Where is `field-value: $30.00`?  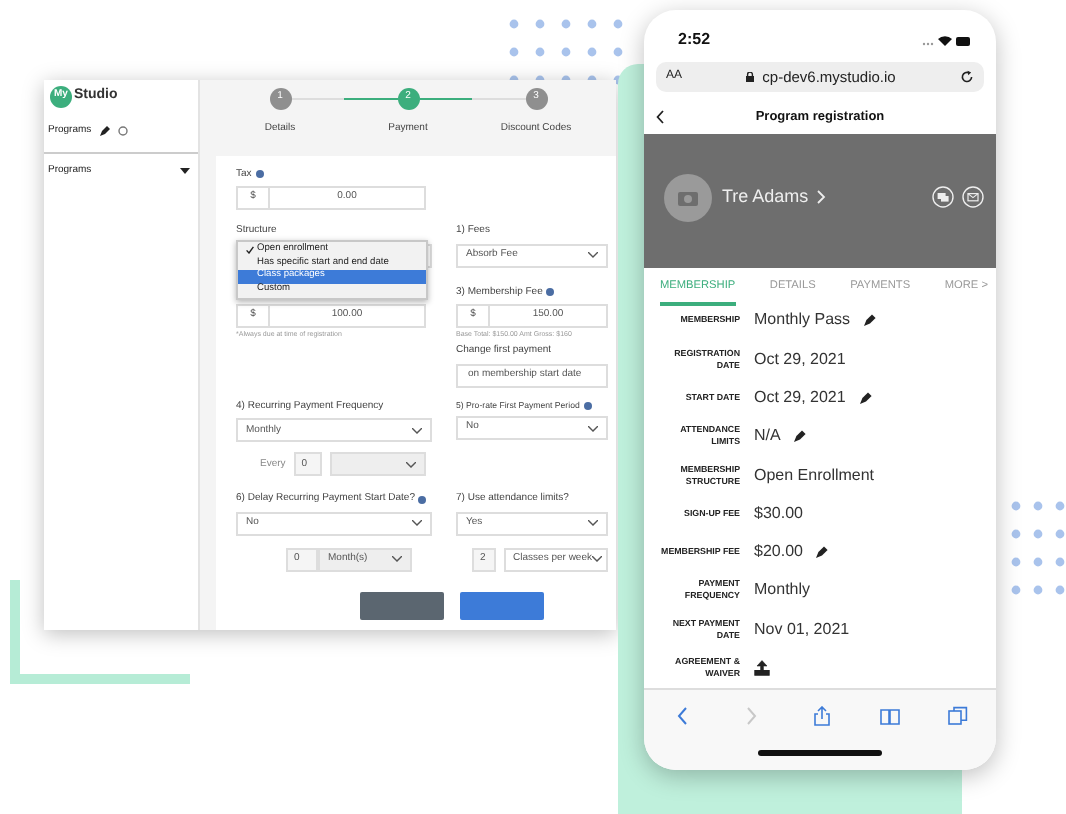 field-value: $30.00 is located at coordinates (778, 513).